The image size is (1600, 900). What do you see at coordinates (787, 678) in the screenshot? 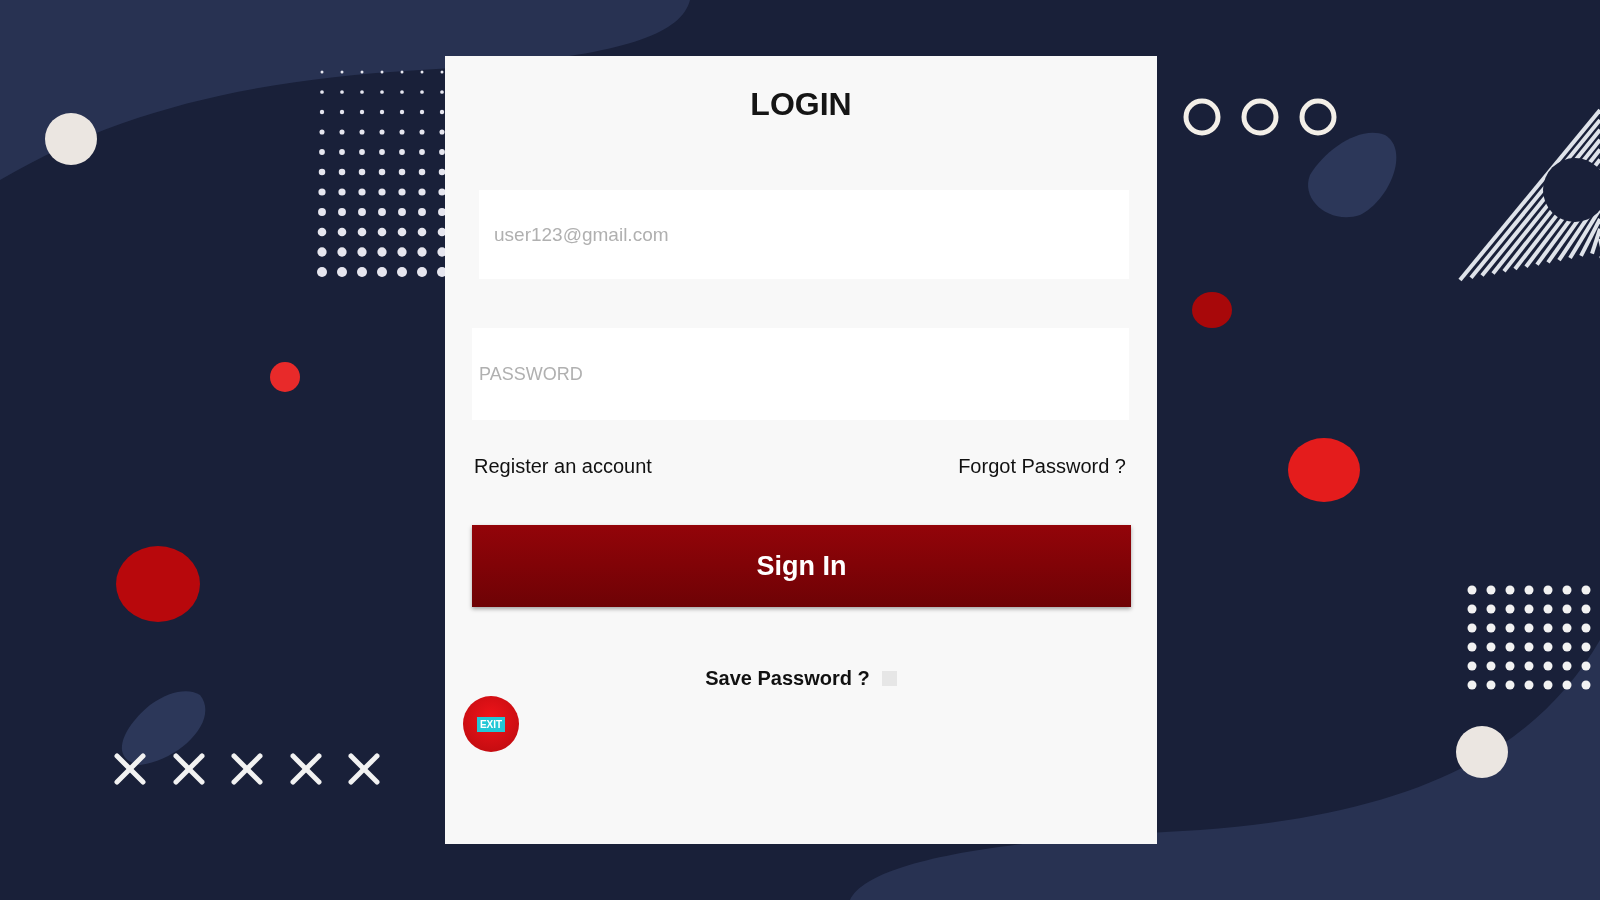
I see `save-password-label: Save Password ?` at bounding box center [787, 678].